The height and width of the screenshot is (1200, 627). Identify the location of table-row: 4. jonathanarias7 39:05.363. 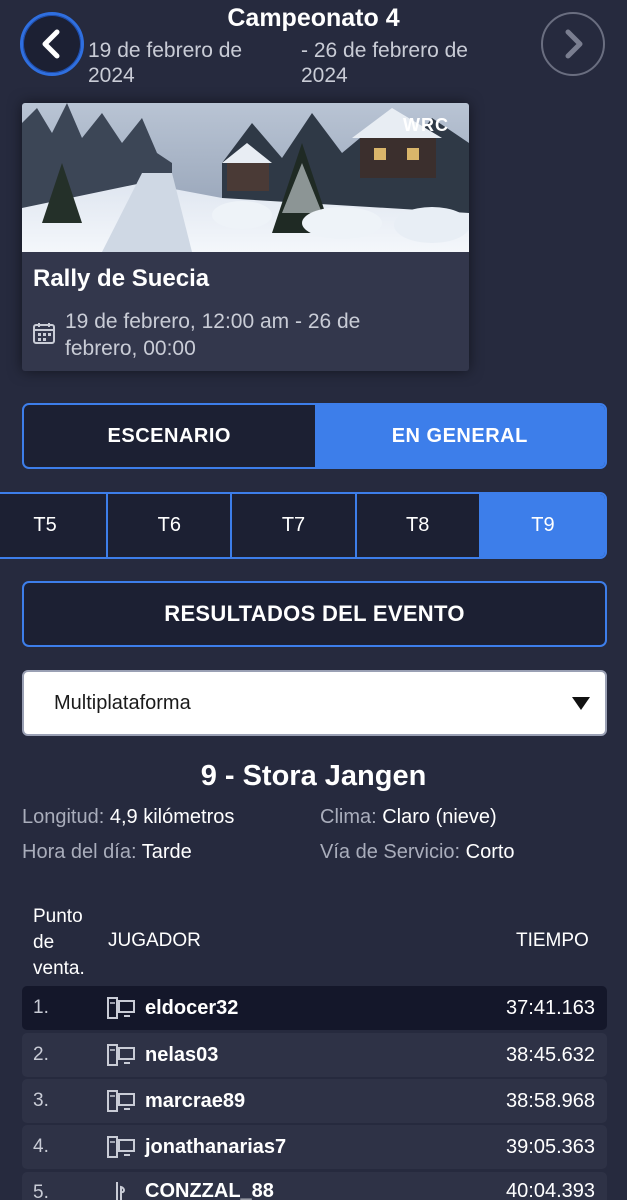
(314, 1147).